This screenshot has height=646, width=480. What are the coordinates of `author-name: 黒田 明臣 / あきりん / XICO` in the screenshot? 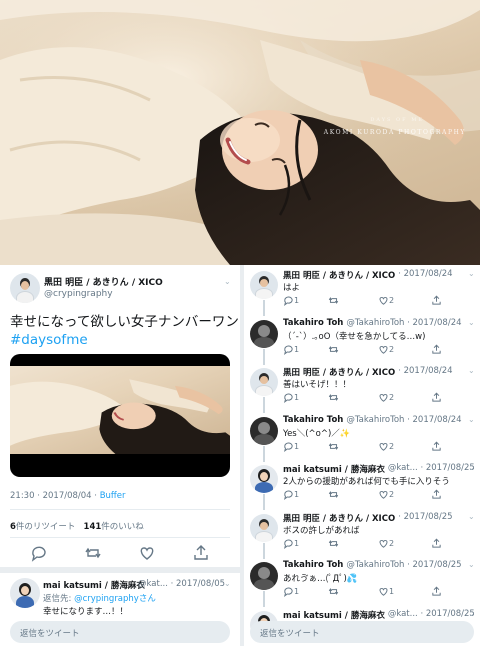 It's located at (103, 281).